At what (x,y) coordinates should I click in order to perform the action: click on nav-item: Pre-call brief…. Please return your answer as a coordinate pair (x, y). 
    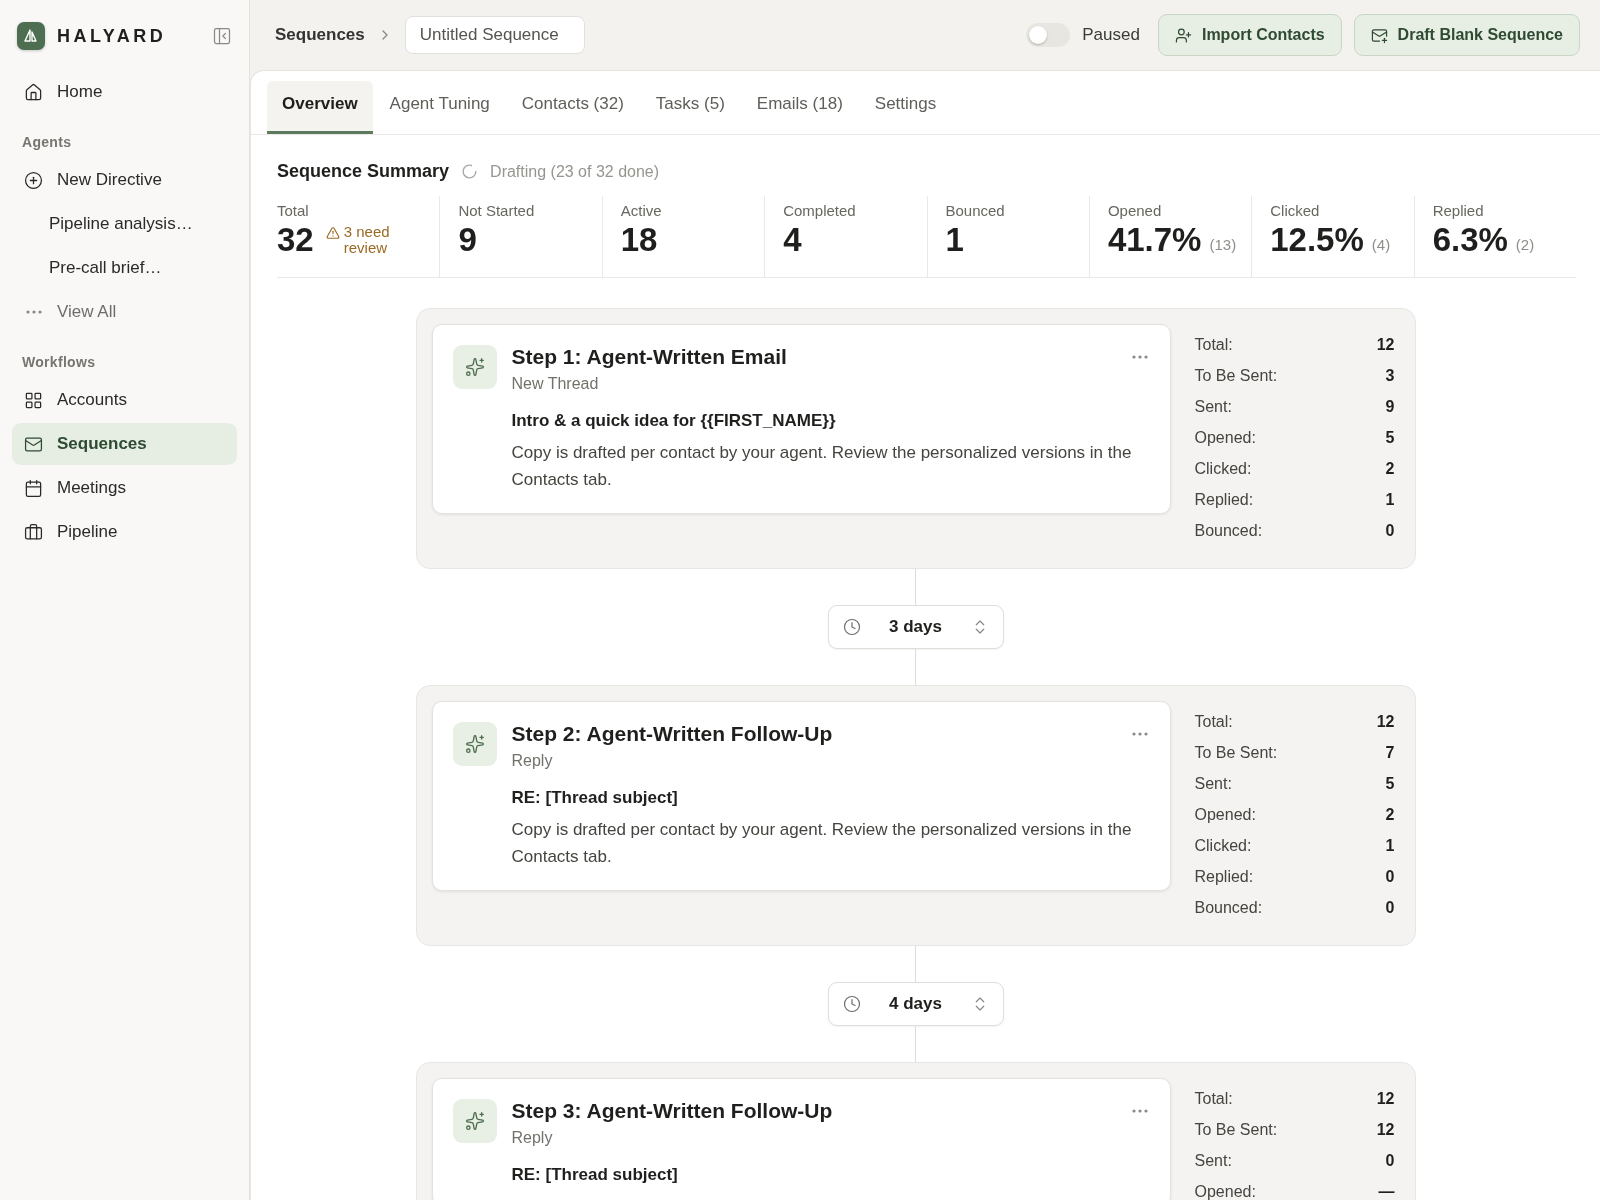
    Looking at the image, I should click on (124, 268).